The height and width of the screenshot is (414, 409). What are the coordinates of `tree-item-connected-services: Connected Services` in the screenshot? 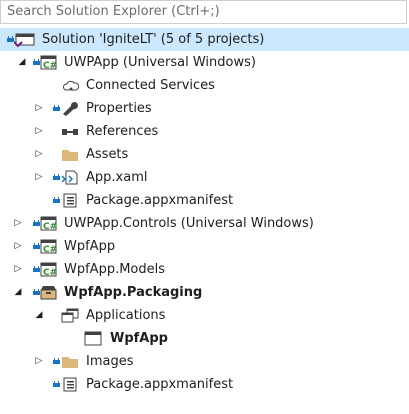 It's located at (204, 85).